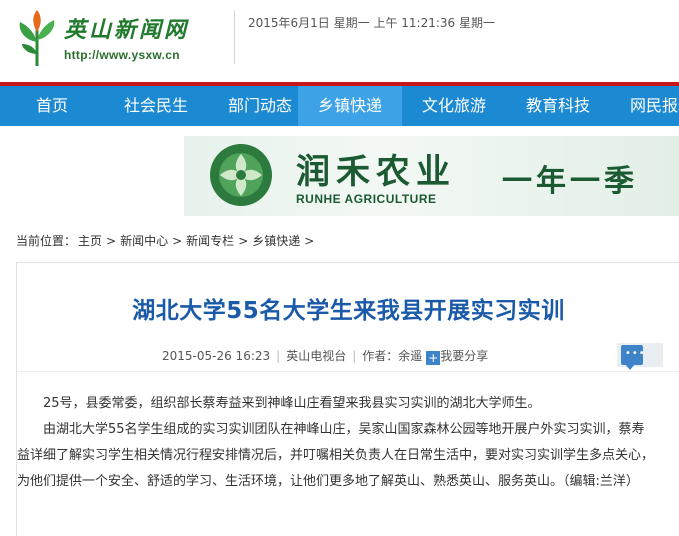  Describe the element at coordinates (260, 106) in the screenshot. I see `nav-item-departments: 部门动态` at that location.